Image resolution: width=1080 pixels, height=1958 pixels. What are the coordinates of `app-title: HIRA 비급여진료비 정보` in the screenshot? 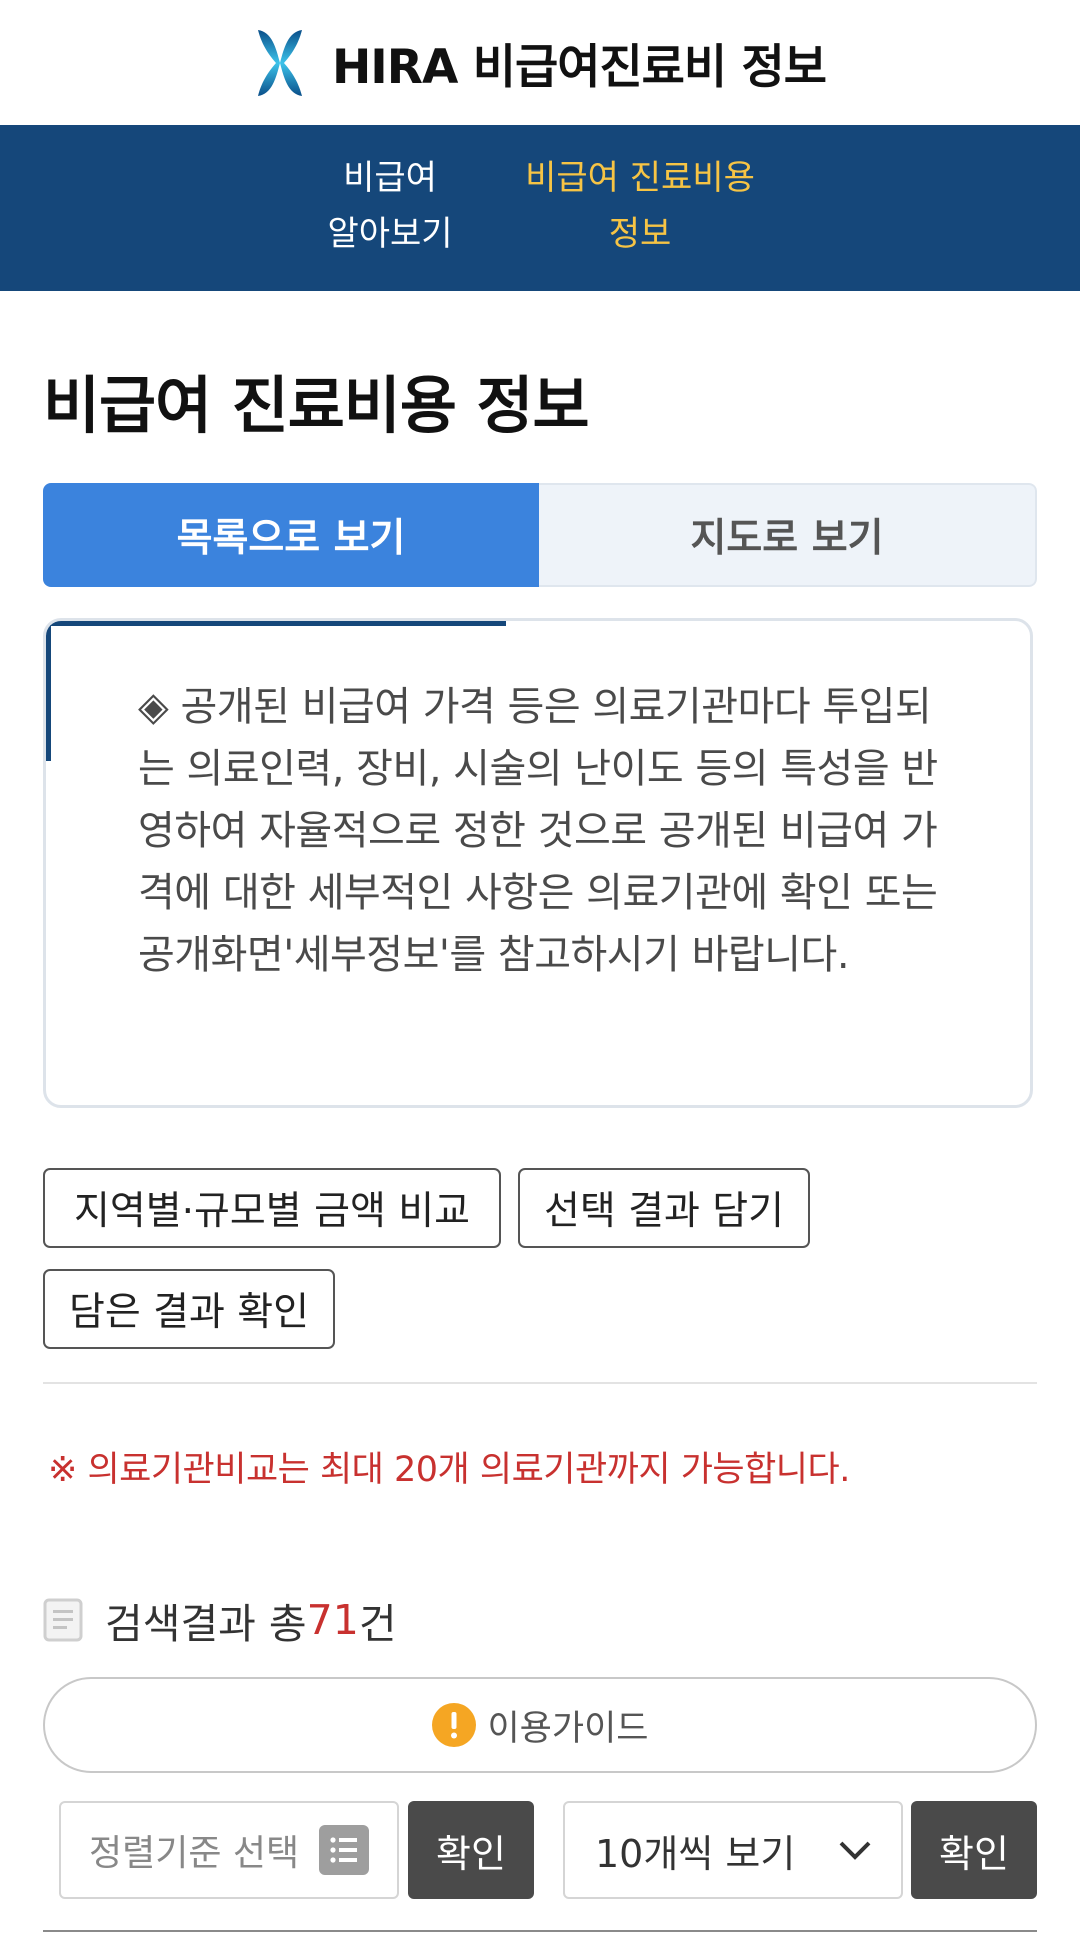 It's located at (579, 67).